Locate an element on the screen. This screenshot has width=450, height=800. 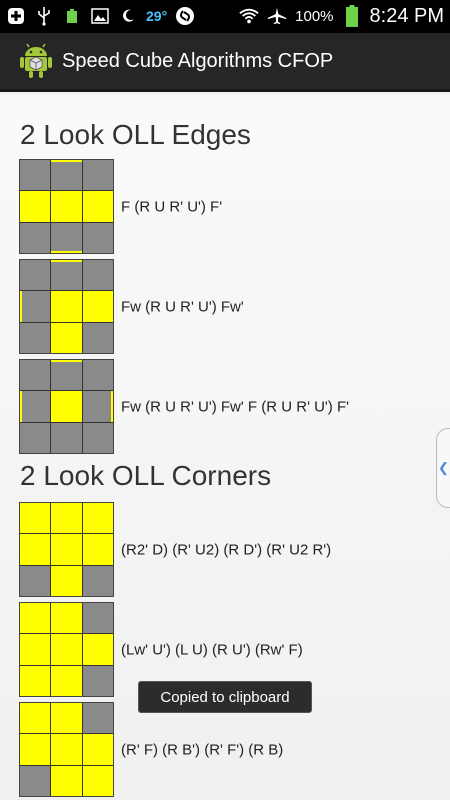
app-title: Speed Cube Algorithms CFOP is located at coordinates (198, 60).